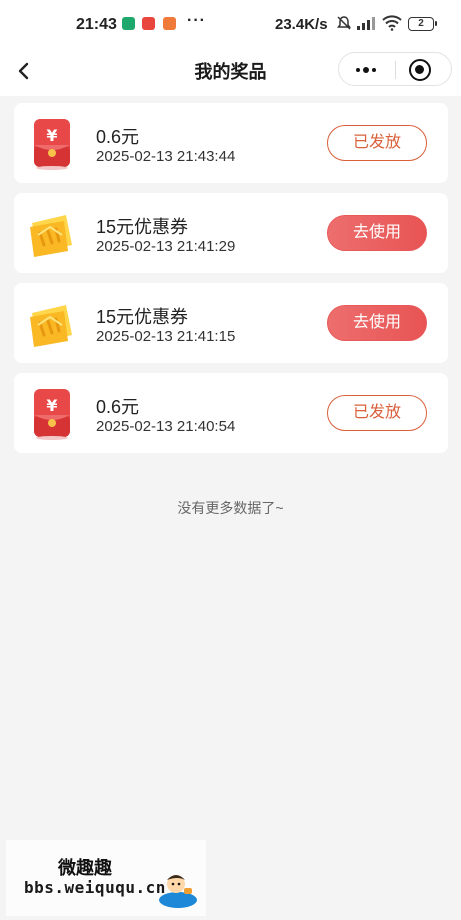 The height and width of the screenshot is (920, 461). I want to click on status-time: 21:43, so click(96, 24).